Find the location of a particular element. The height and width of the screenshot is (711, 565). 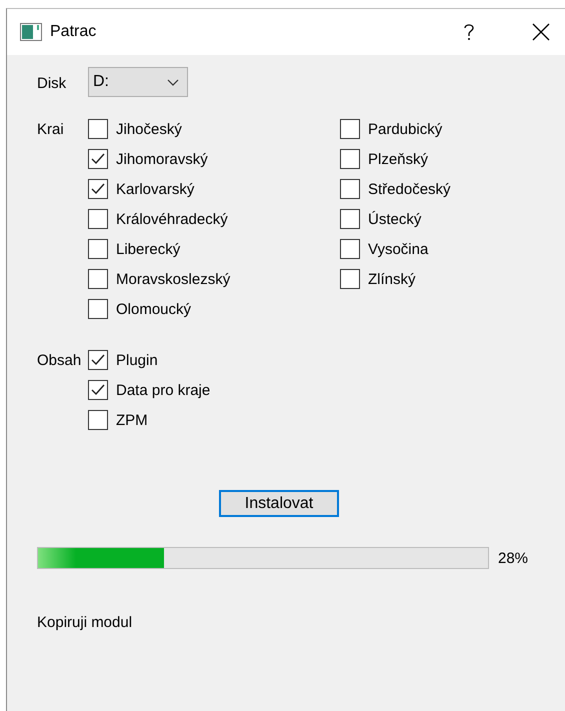

checkbox: Plzeňský is located at coordinates (395, 159).